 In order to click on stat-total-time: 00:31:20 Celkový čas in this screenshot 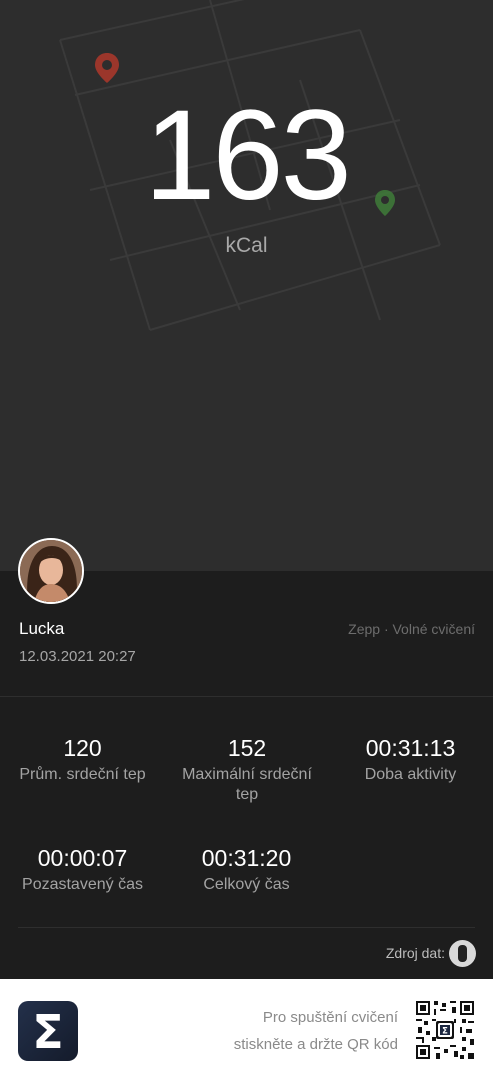, I will do `click(246, 869)`.